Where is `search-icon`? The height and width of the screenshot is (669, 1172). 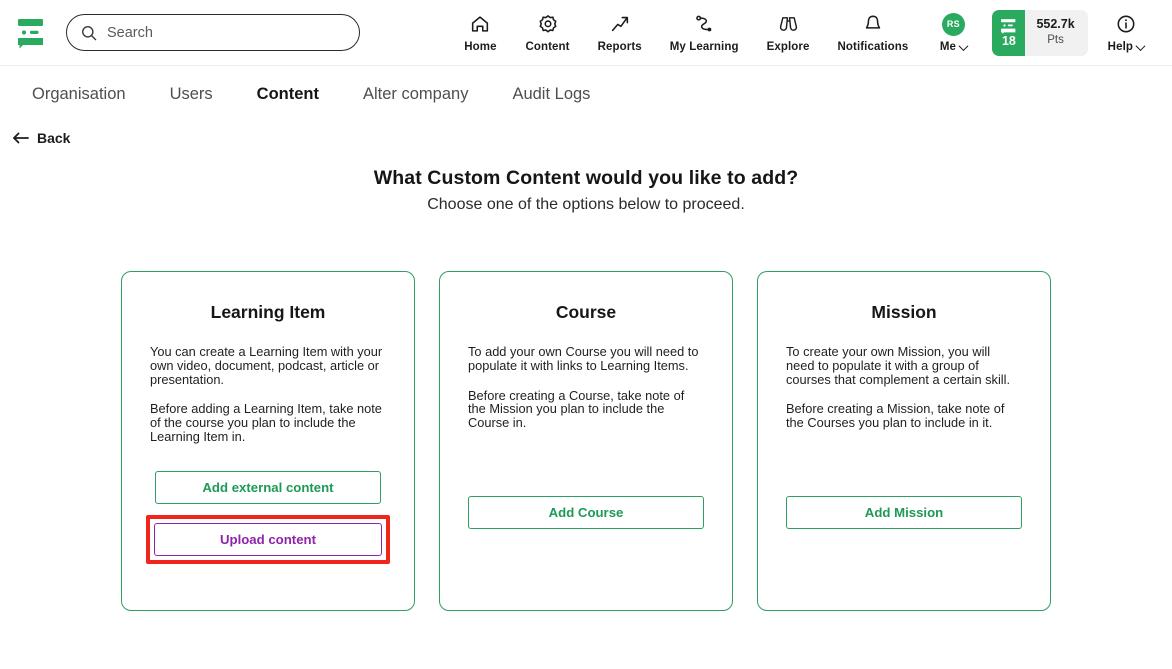 search-icon is located at coordinates (89, 32).